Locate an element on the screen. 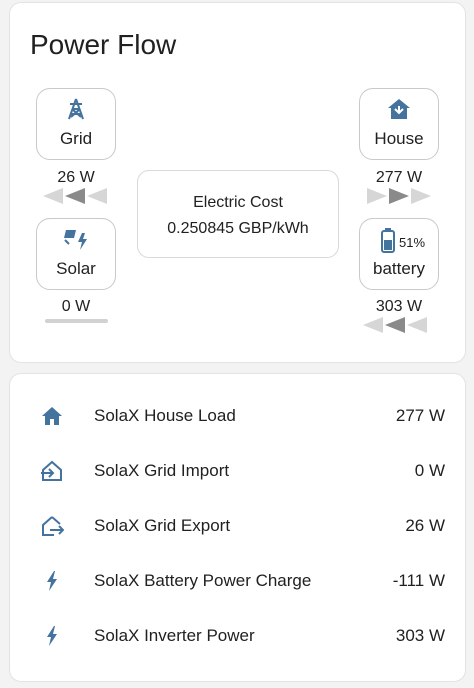  grid-flow-arrows is located at coordinates (75, 196).